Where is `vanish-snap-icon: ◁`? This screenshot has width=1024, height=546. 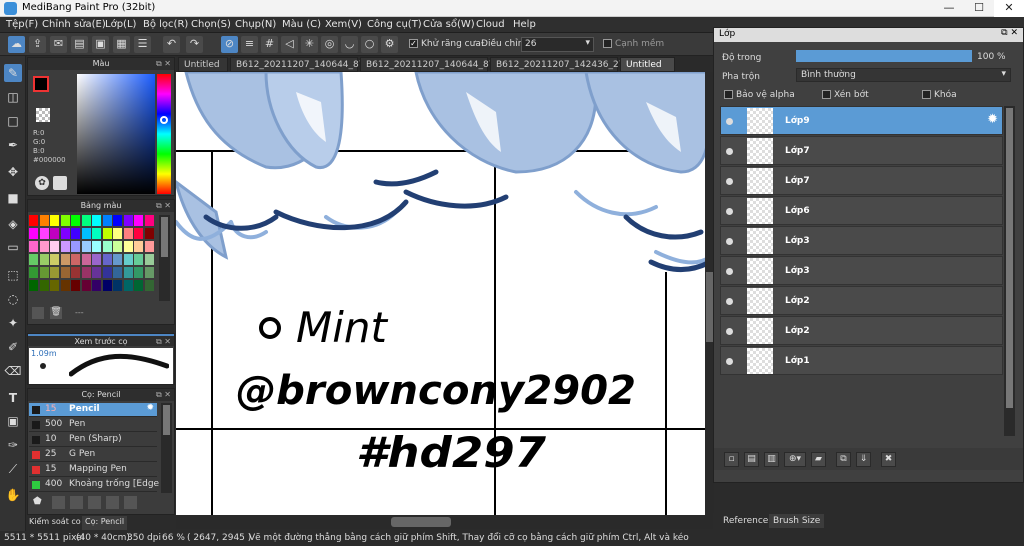
vanish-snap-icon: ◁ is located at coordinates (289, 44).